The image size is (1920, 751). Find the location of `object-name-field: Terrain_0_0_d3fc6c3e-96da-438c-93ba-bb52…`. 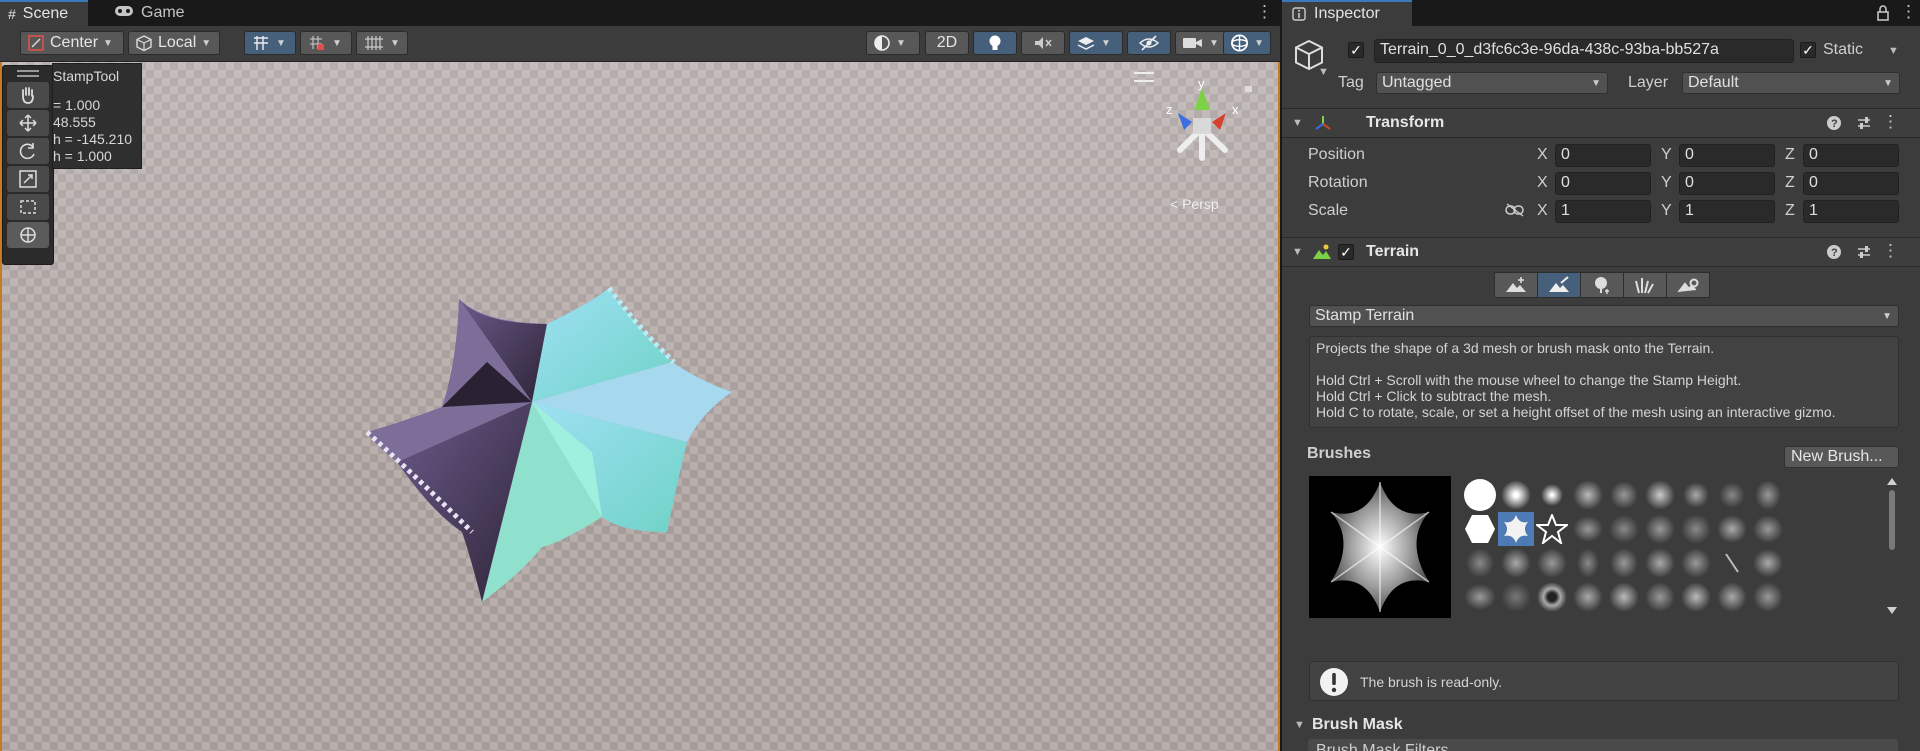

object-name-field: Terrain_0_0_d3fc6c3e-96da-438c-93ba-bb52… is located at coordinates (1584, 51).